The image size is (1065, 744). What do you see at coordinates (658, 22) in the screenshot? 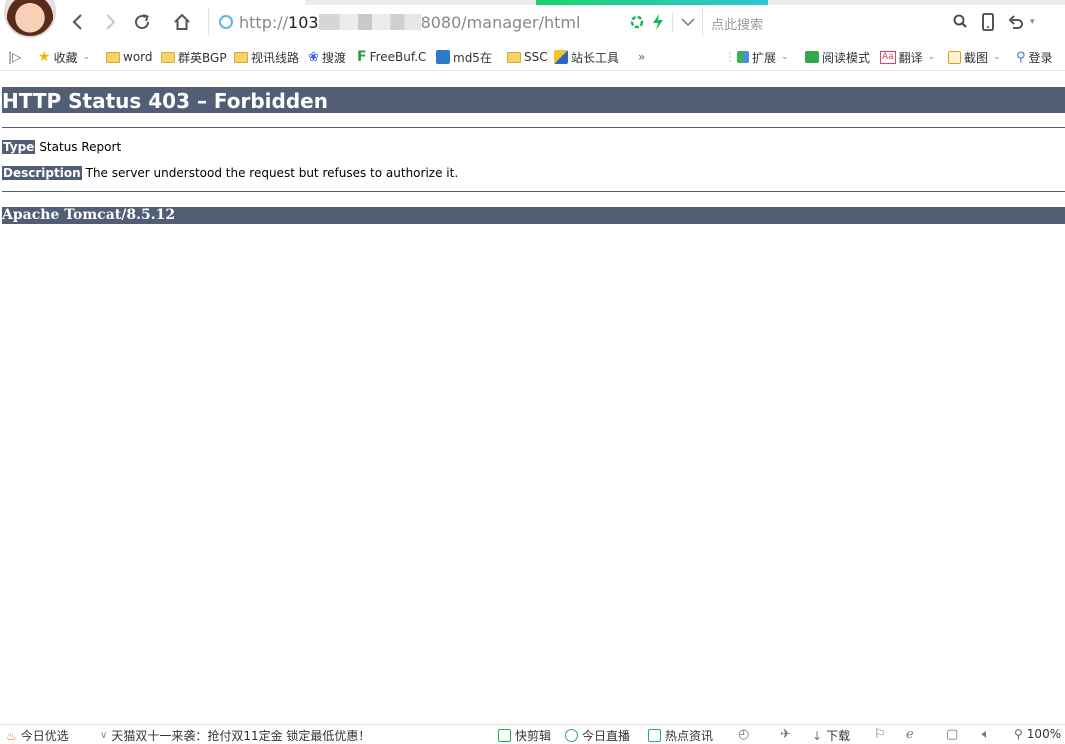
I see `lightning-icon` at bounding box center [658, 22].